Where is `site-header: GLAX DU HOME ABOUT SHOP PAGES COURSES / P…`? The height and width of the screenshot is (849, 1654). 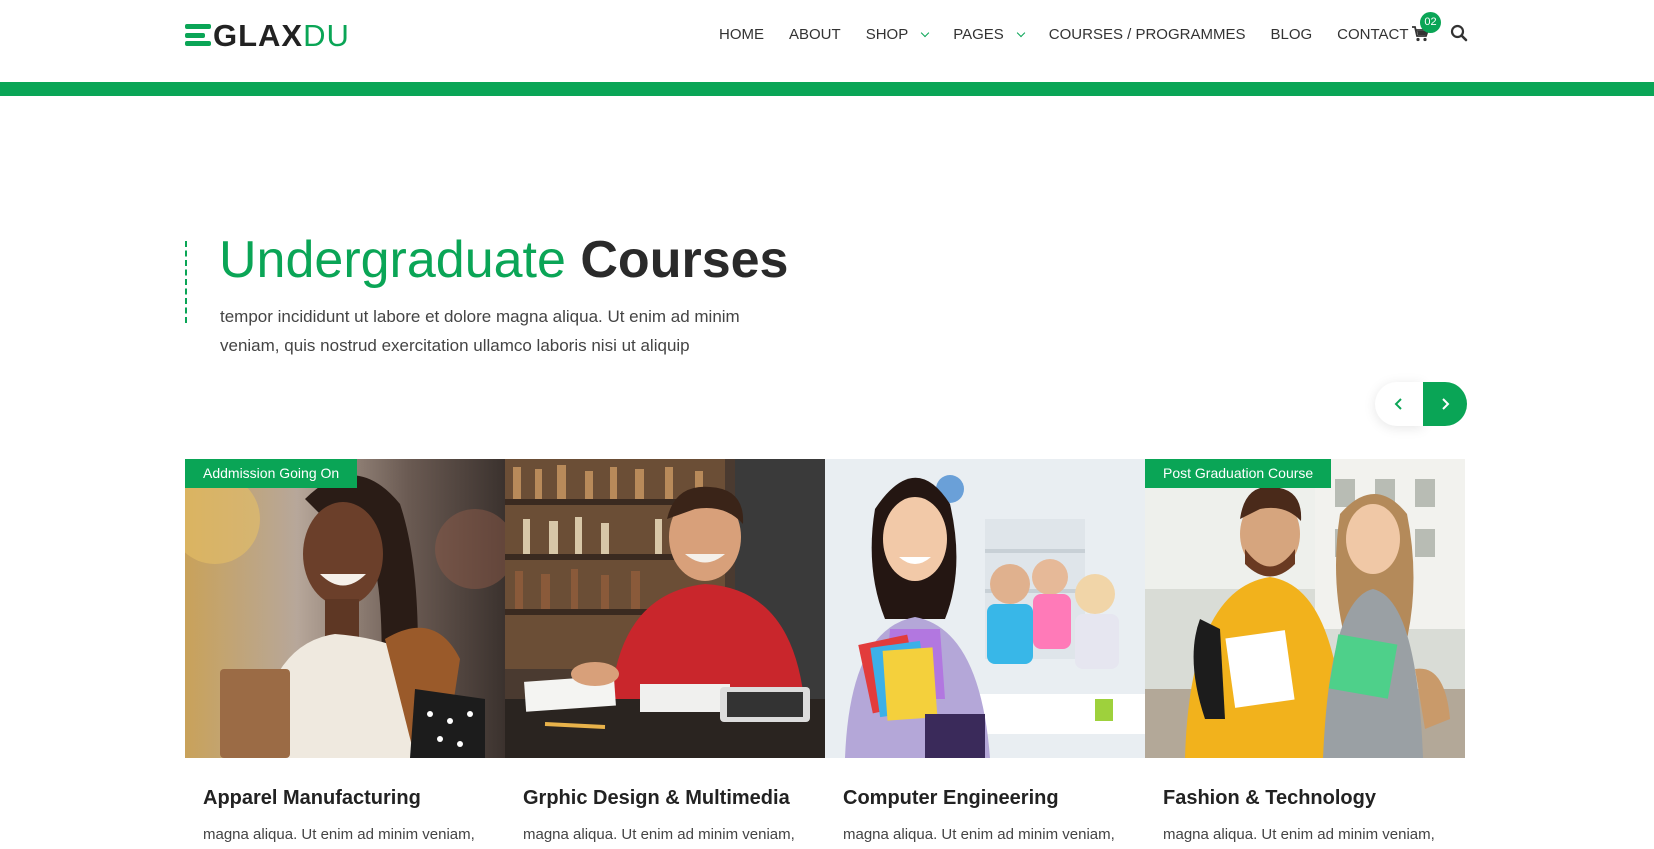 site-header: GLAX DU HOME ABOUT SHOP PAGES COURSES / P… is located at coordinates (827, 41).